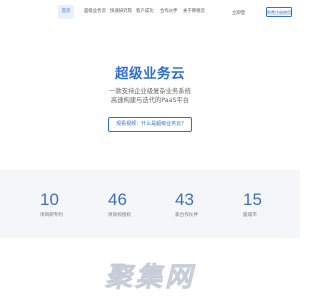 Image resolution: width=320 pixels, height=300 pixels. Describe the element at coordinates (51, 215) in the screenshot. I see `stat-label: 项目研专利` at that location.